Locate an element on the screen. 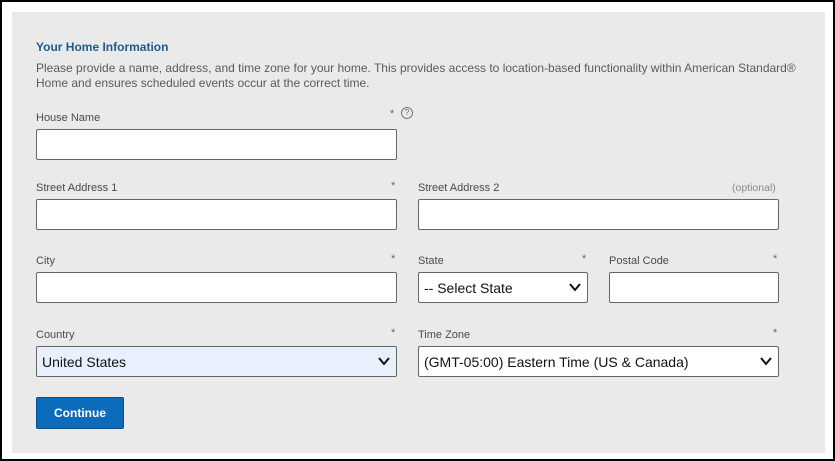  state-select: -- Select State is located at coordinates (503, 287).